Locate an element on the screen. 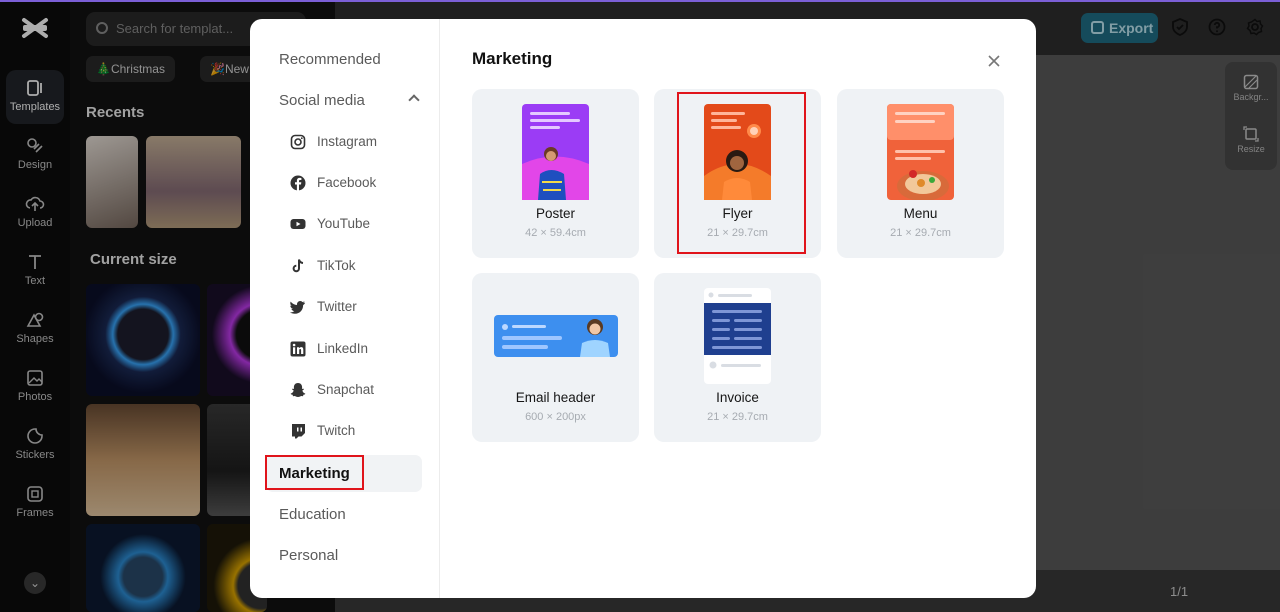 Image resolution: width=1280 pixels, height=612 pixels. template-card-invoice: Invoice 21 × 29.7cm is located at coordinates (737, 357).